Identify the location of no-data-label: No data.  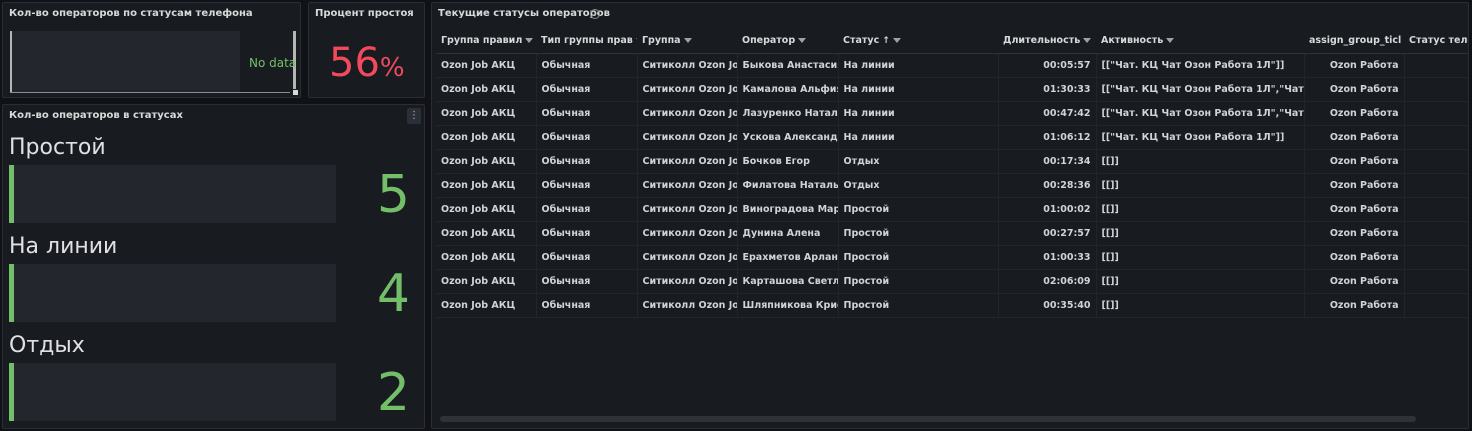
(273, 63).